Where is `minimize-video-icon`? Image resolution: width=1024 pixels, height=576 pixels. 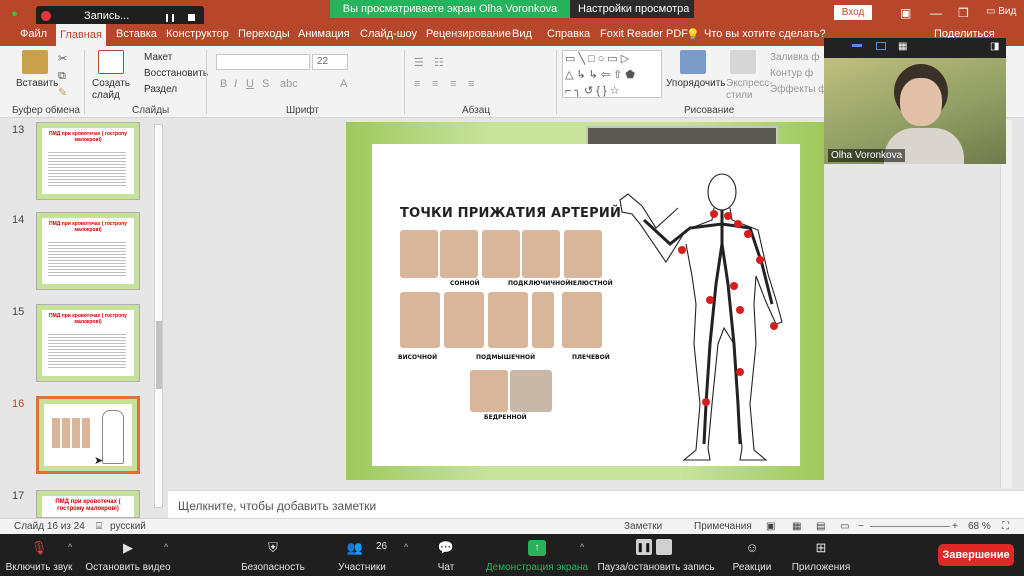 minimize-video-icon is located at coordinates (857, 45).